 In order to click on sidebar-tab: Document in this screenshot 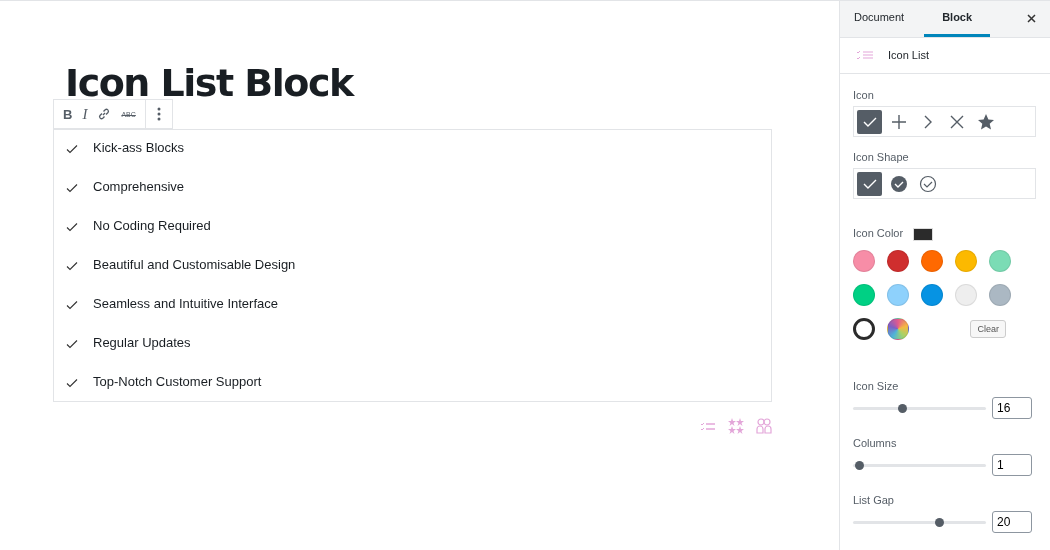, I will do `click(882, 19)`.